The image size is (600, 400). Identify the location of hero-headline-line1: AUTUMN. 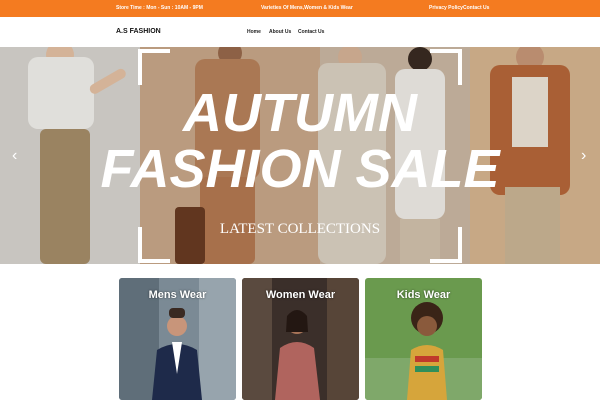
(299, 113).